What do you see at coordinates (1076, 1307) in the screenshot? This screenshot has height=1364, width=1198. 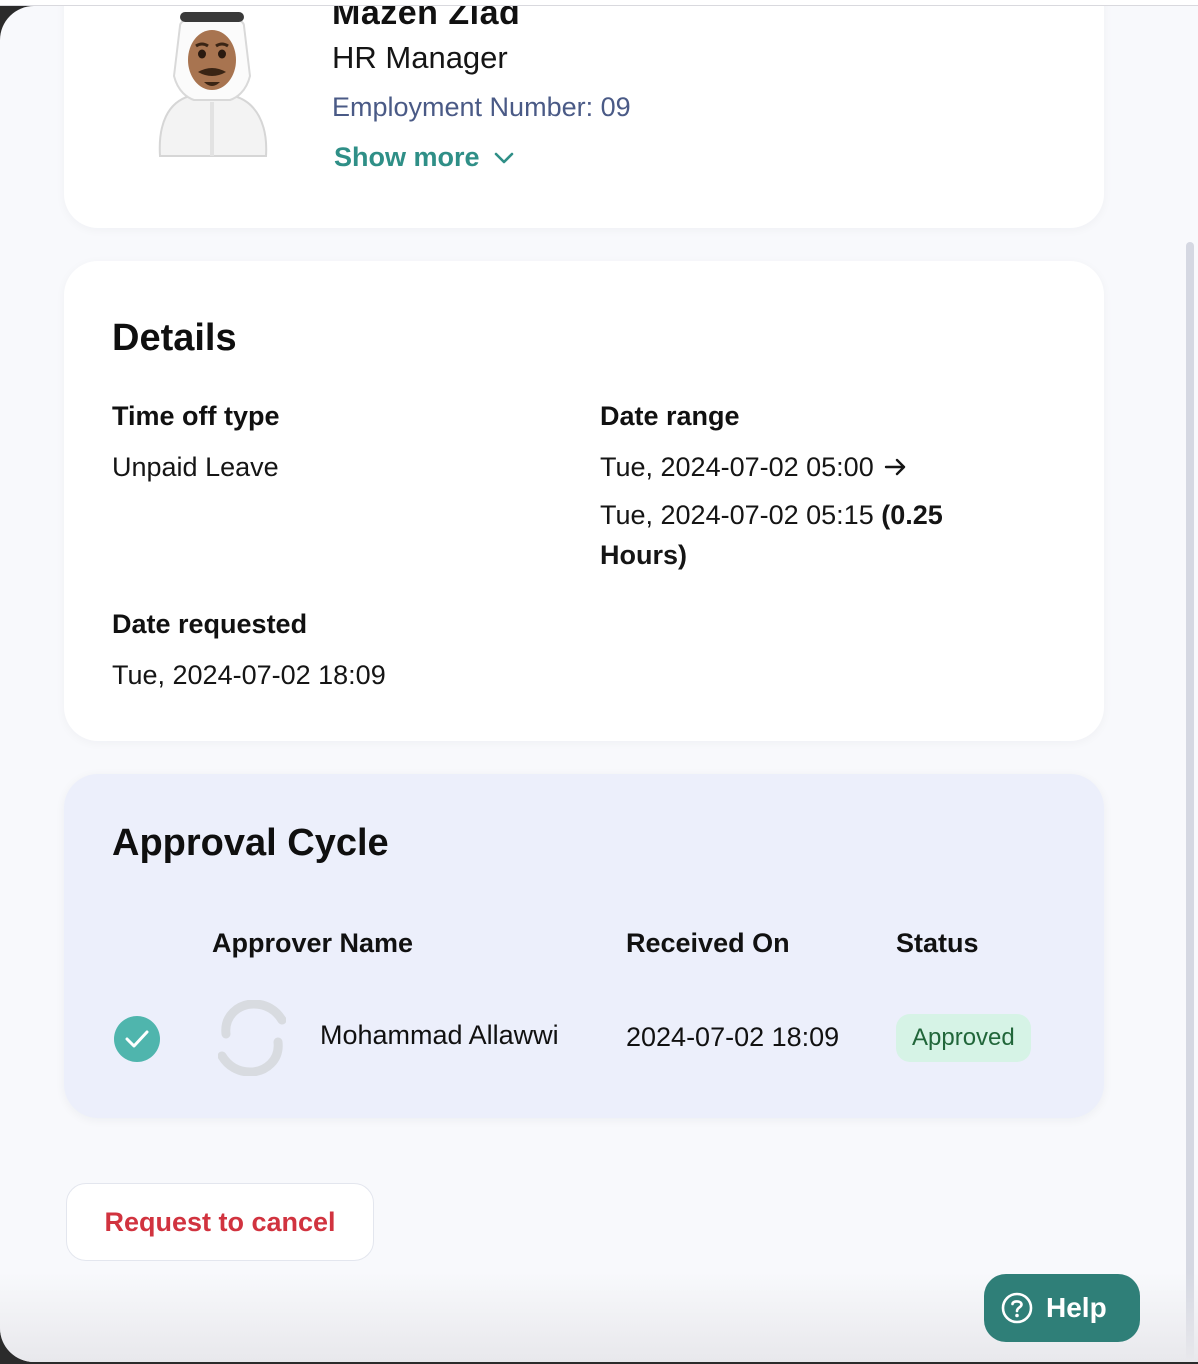 I see `help-label: Help` at bounding box center [1076, 1307].